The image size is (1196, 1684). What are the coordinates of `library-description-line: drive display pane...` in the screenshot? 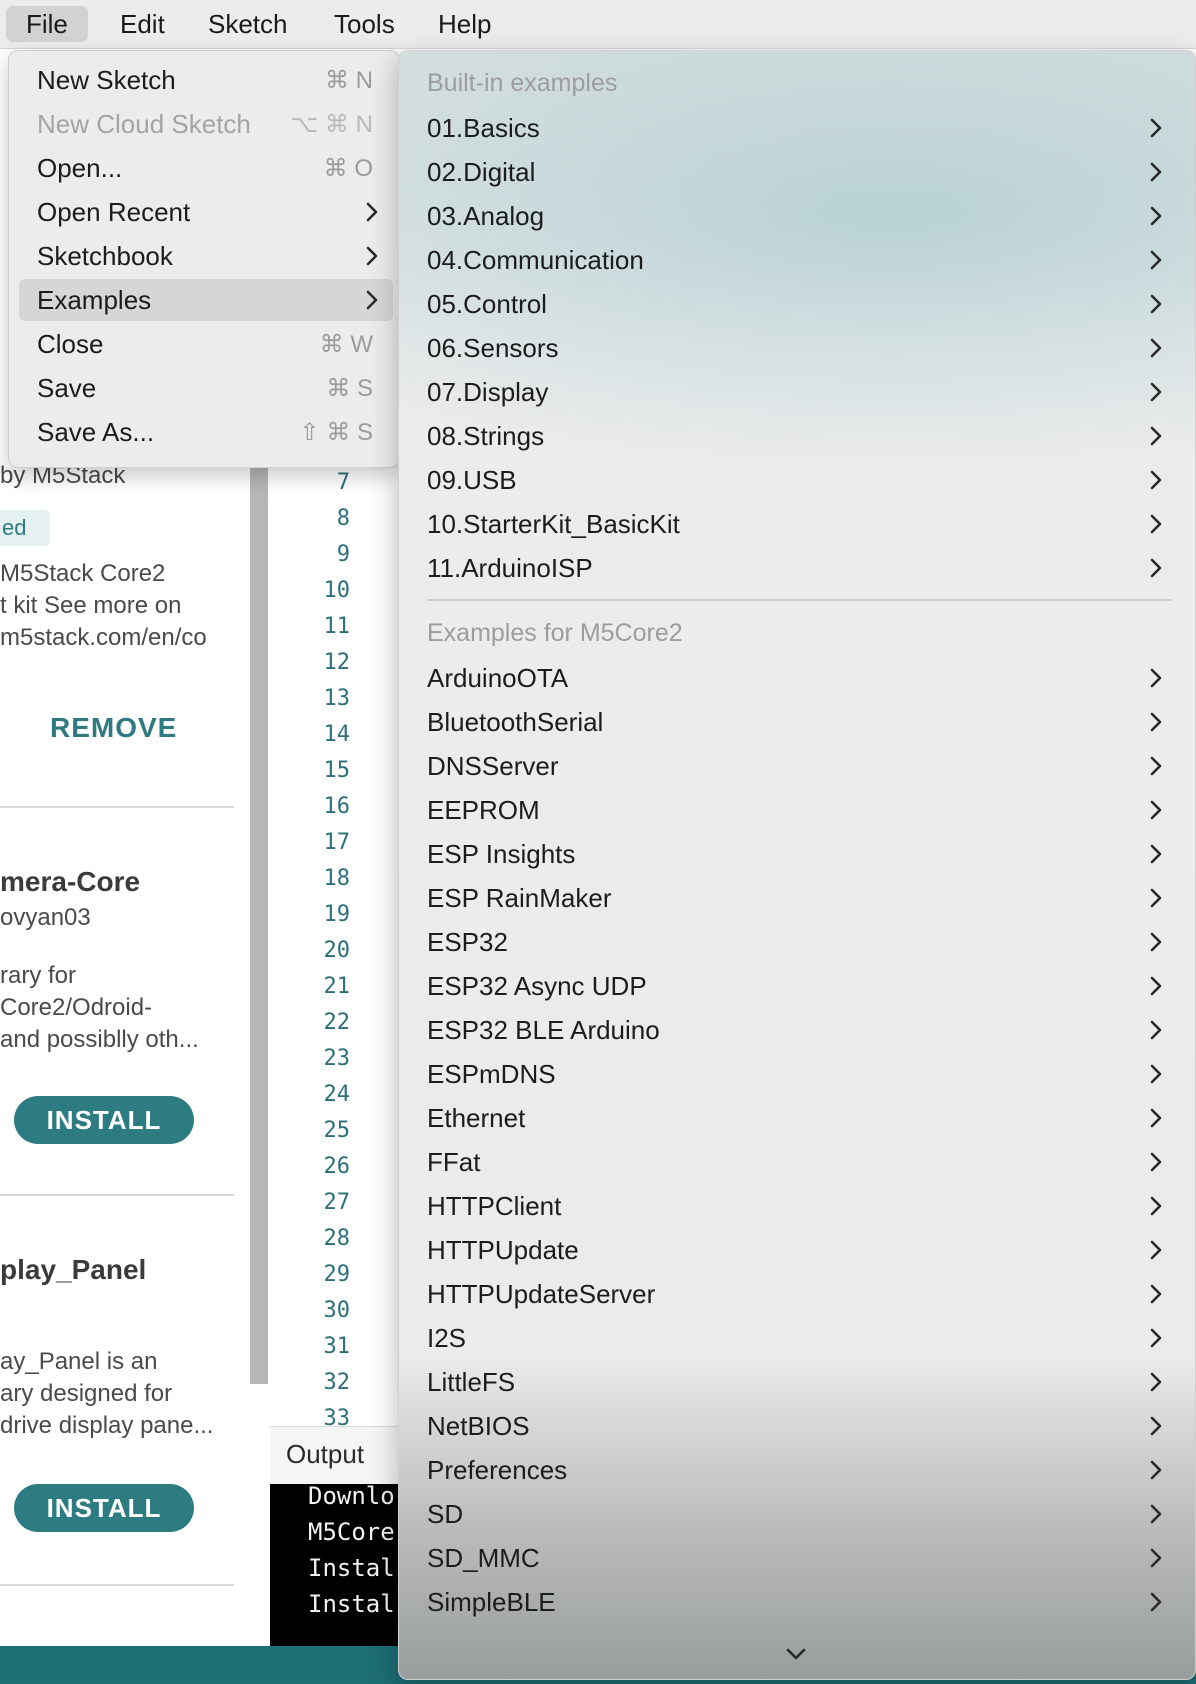 It's located at (107, 1425).